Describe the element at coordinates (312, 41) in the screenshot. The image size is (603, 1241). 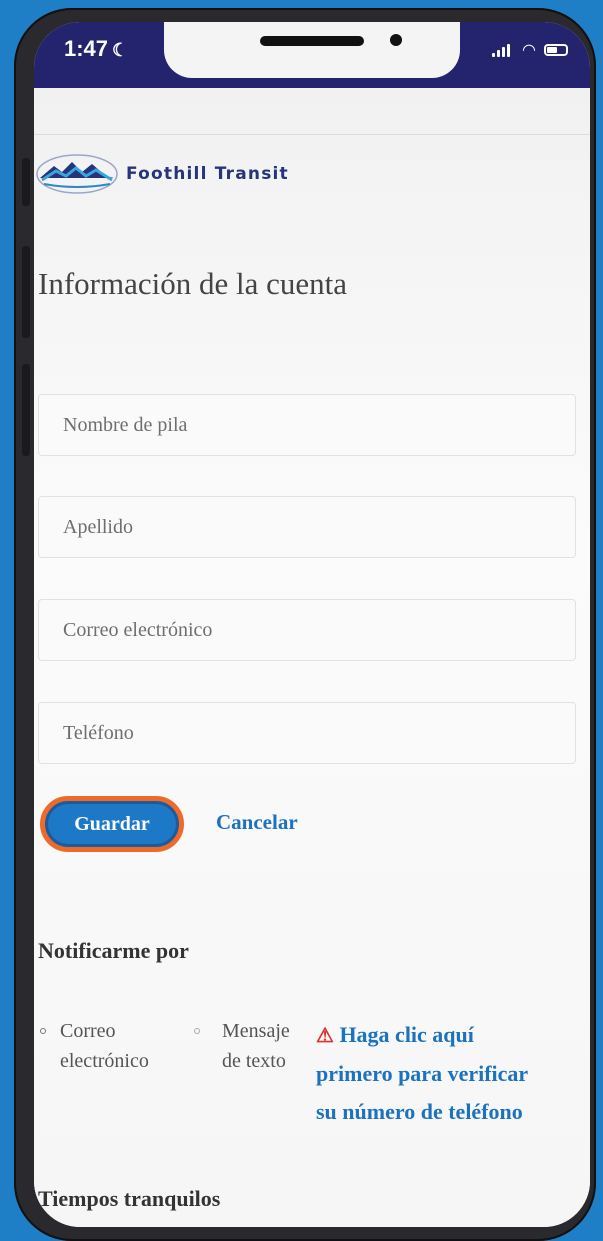
I see `speaker-grille` at that location.